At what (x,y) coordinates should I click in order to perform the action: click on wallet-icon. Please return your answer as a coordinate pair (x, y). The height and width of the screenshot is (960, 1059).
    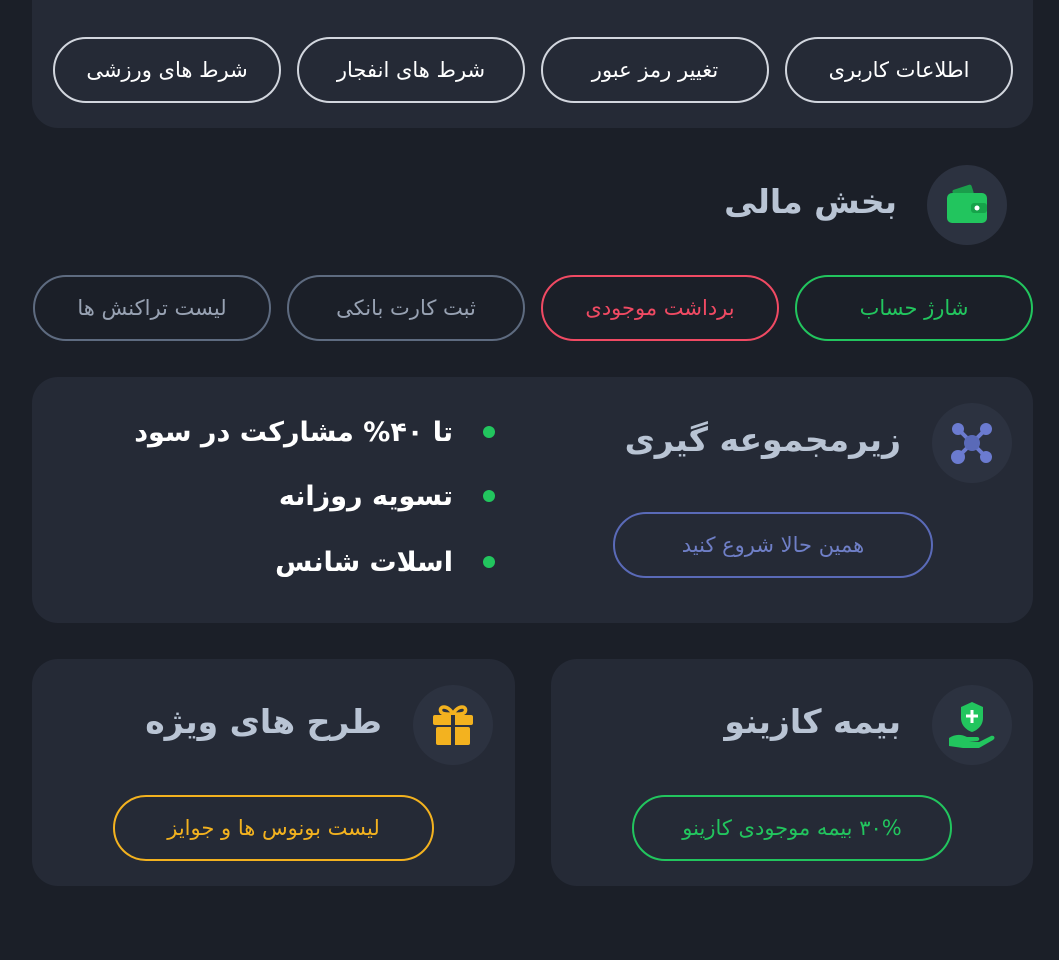
    Looking at the image, I should click on (967, 203).